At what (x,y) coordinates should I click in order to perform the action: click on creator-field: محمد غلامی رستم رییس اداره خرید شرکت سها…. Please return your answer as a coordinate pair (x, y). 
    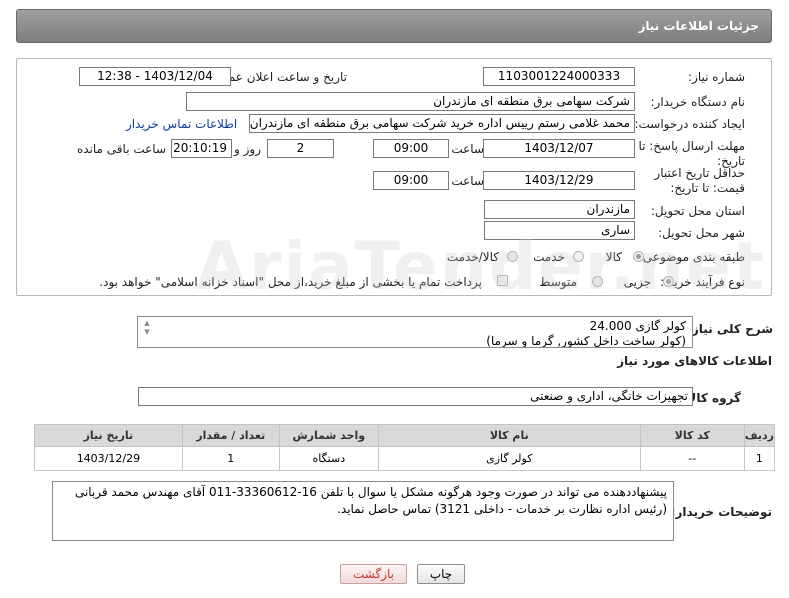
    Looking at the image, I should click on (442, 123).